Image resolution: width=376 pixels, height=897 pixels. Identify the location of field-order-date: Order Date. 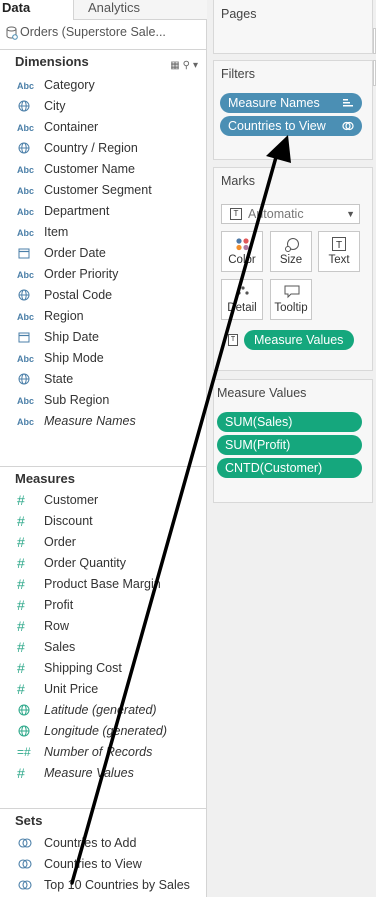
(103, 253).